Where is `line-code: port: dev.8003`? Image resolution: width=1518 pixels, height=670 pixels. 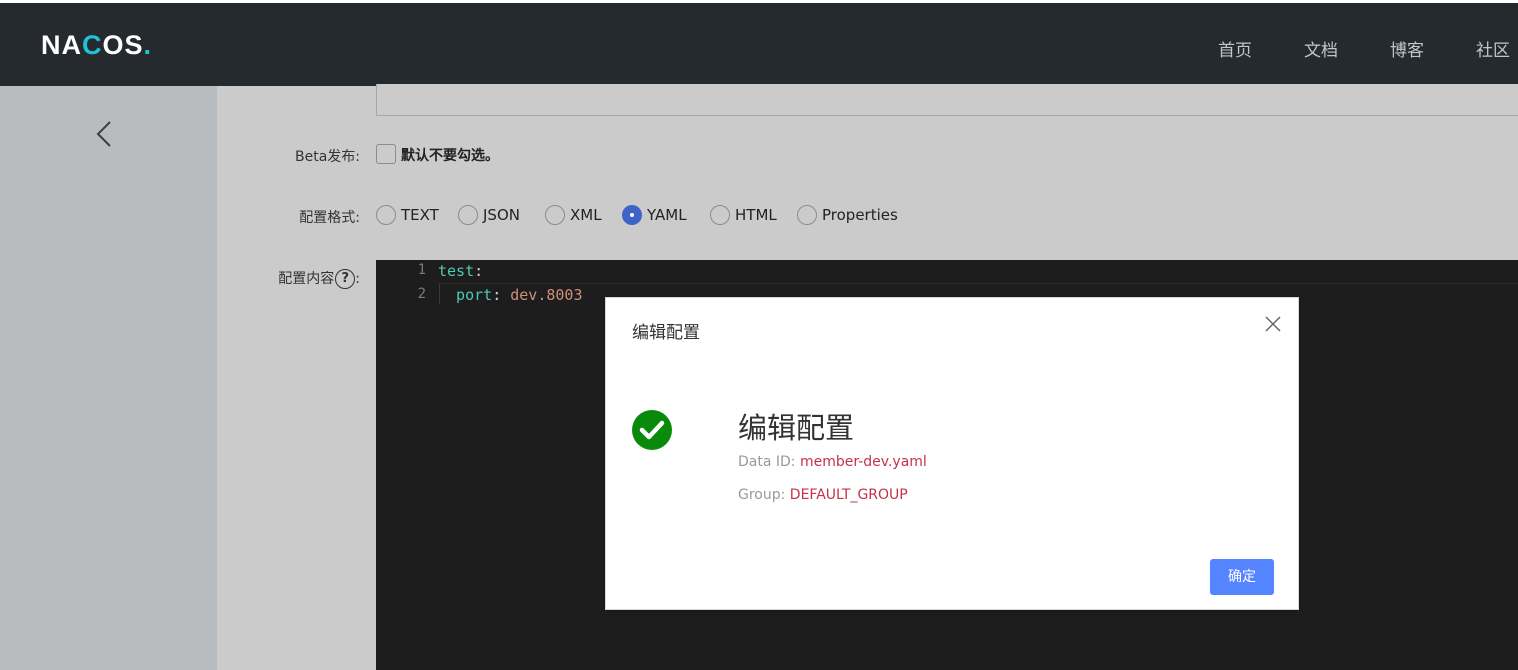
line-code: port: dev.8003 is located at coordinates (510, 295).